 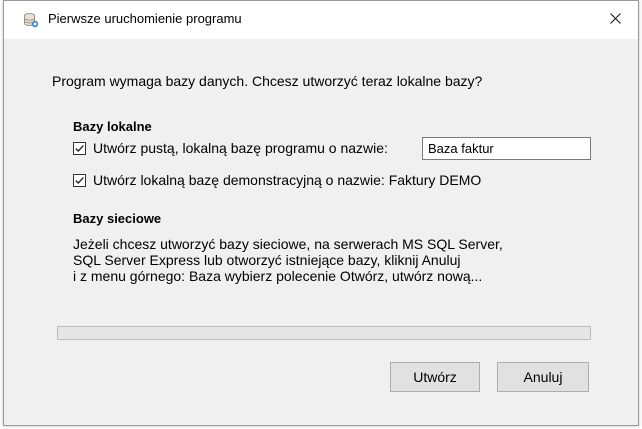 What do you see at coordinates (31, 20) in the screenshot?
I see `database-icon` at bounding box center [31, 20].